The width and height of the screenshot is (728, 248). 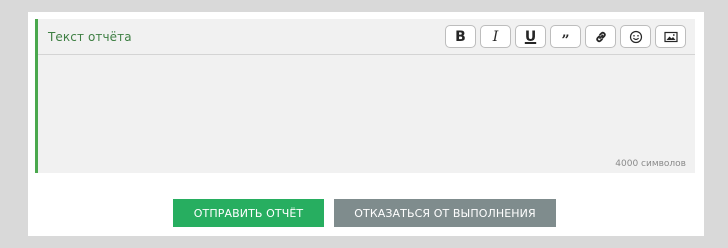 I want to click on link-button, so click(x=600, y=36).